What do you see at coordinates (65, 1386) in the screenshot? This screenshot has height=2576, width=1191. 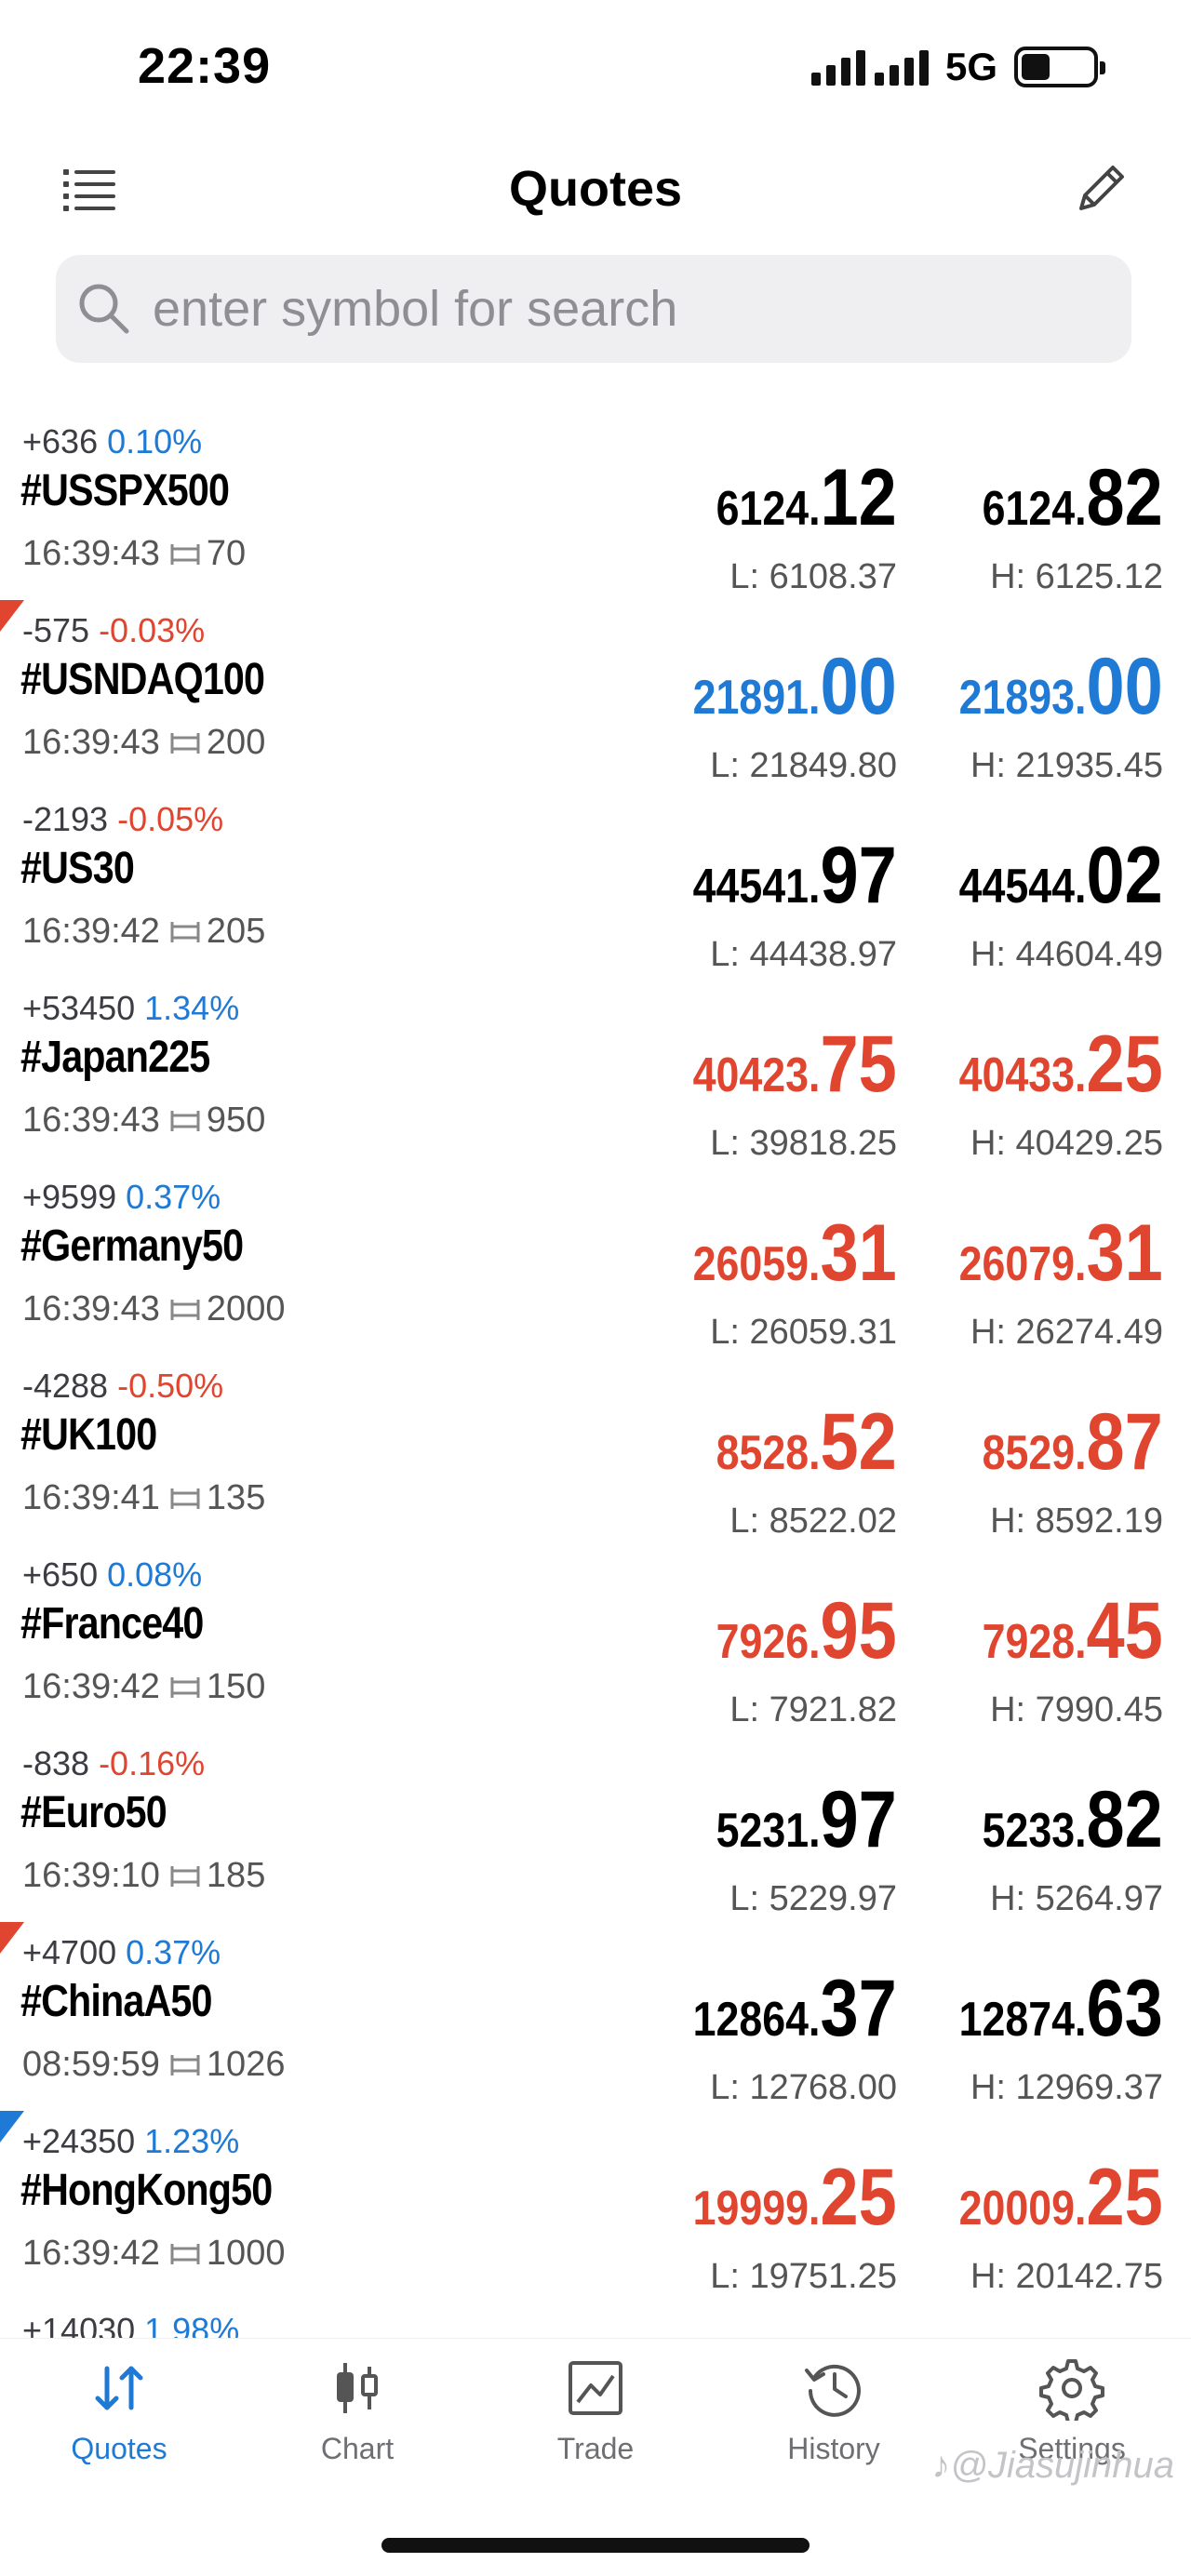 I see `change-points: -4288` at bounding box center [65, 1386].